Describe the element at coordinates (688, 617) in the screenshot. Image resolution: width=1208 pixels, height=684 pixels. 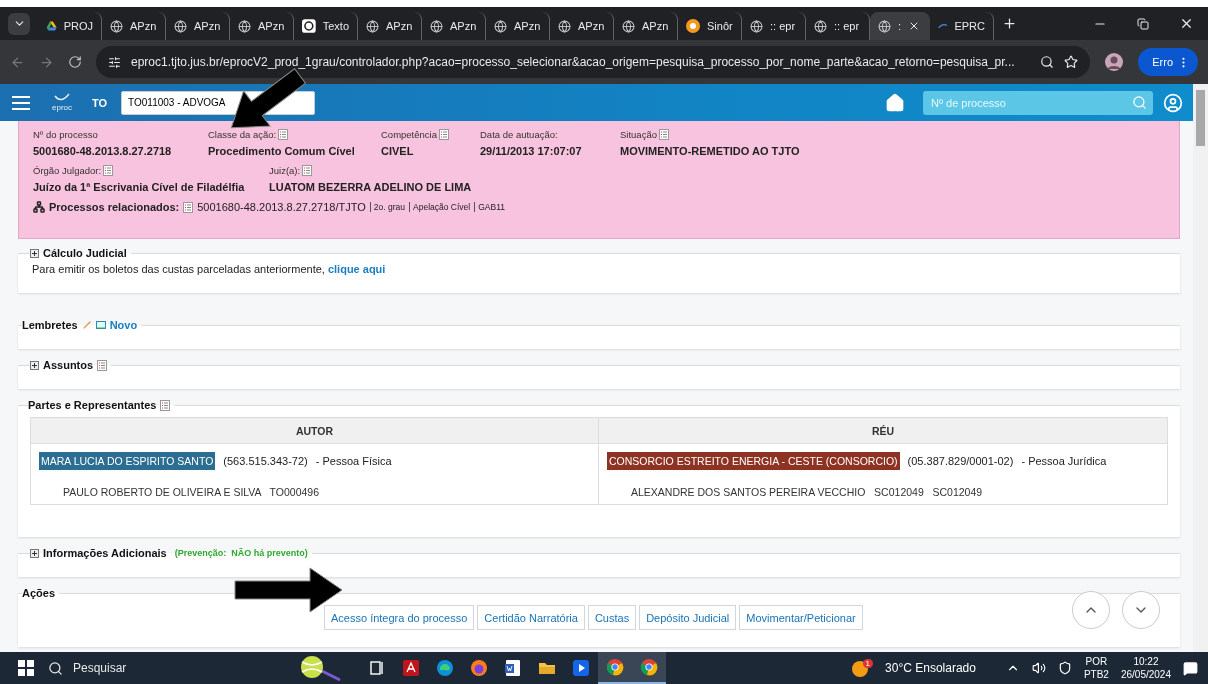
I see `action-button: Depósito Judicial` at that location.